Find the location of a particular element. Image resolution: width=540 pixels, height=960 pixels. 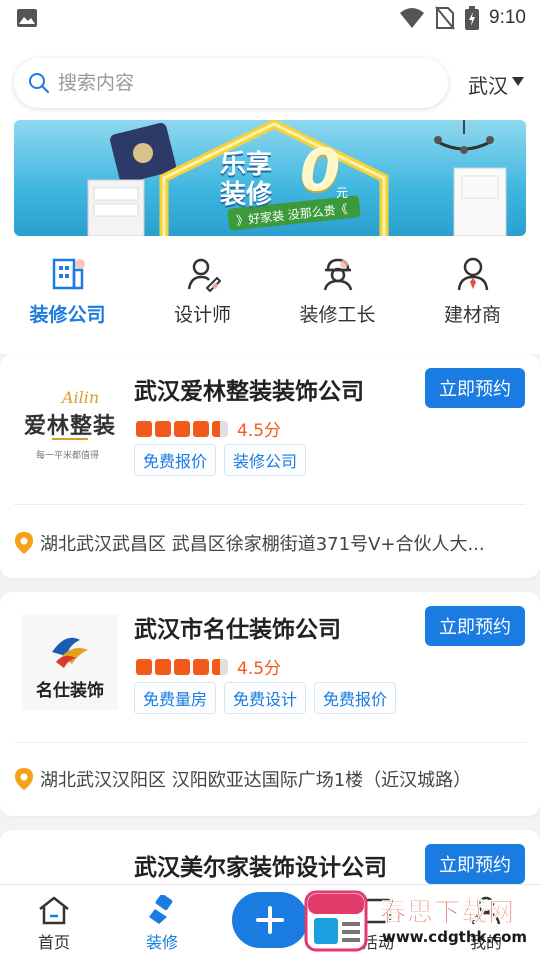

brush-icon is located at coordinates (161, 909).